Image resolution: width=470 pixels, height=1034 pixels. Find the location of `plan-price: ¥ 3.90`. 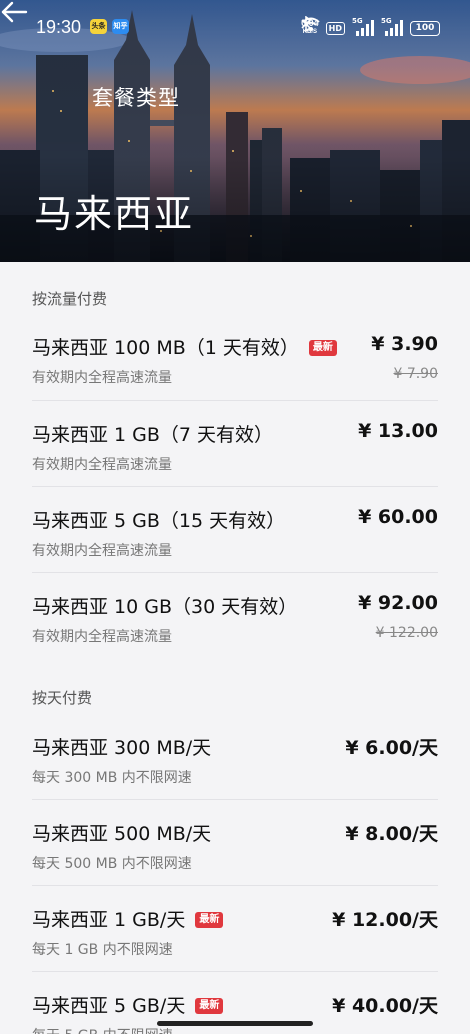

plan-price: ¥ 3.90 is located at coordinates (404, 344).